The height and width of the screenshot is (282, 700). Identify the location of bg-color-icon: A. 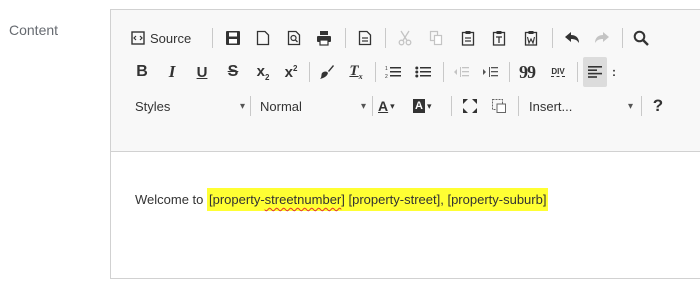
(419, 106).